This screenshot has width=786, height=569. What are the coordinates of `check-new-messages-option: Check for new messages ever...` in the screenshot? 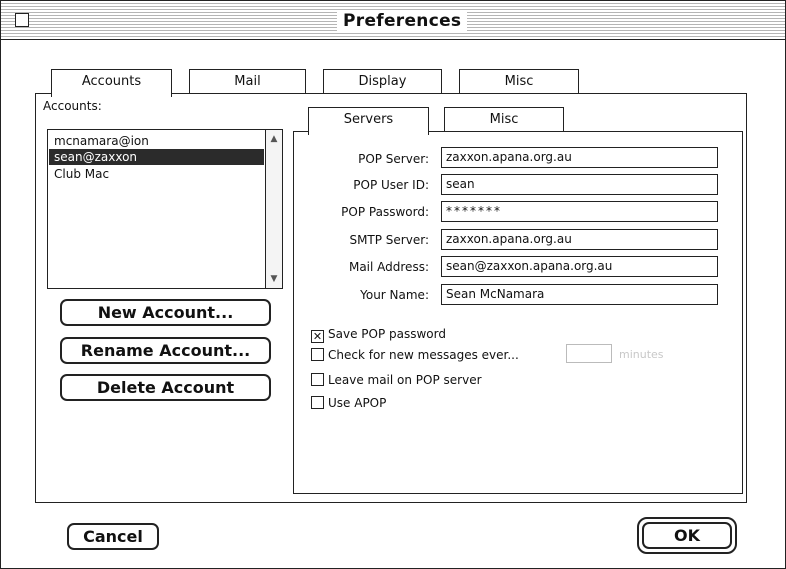 It's located at (415, 355).